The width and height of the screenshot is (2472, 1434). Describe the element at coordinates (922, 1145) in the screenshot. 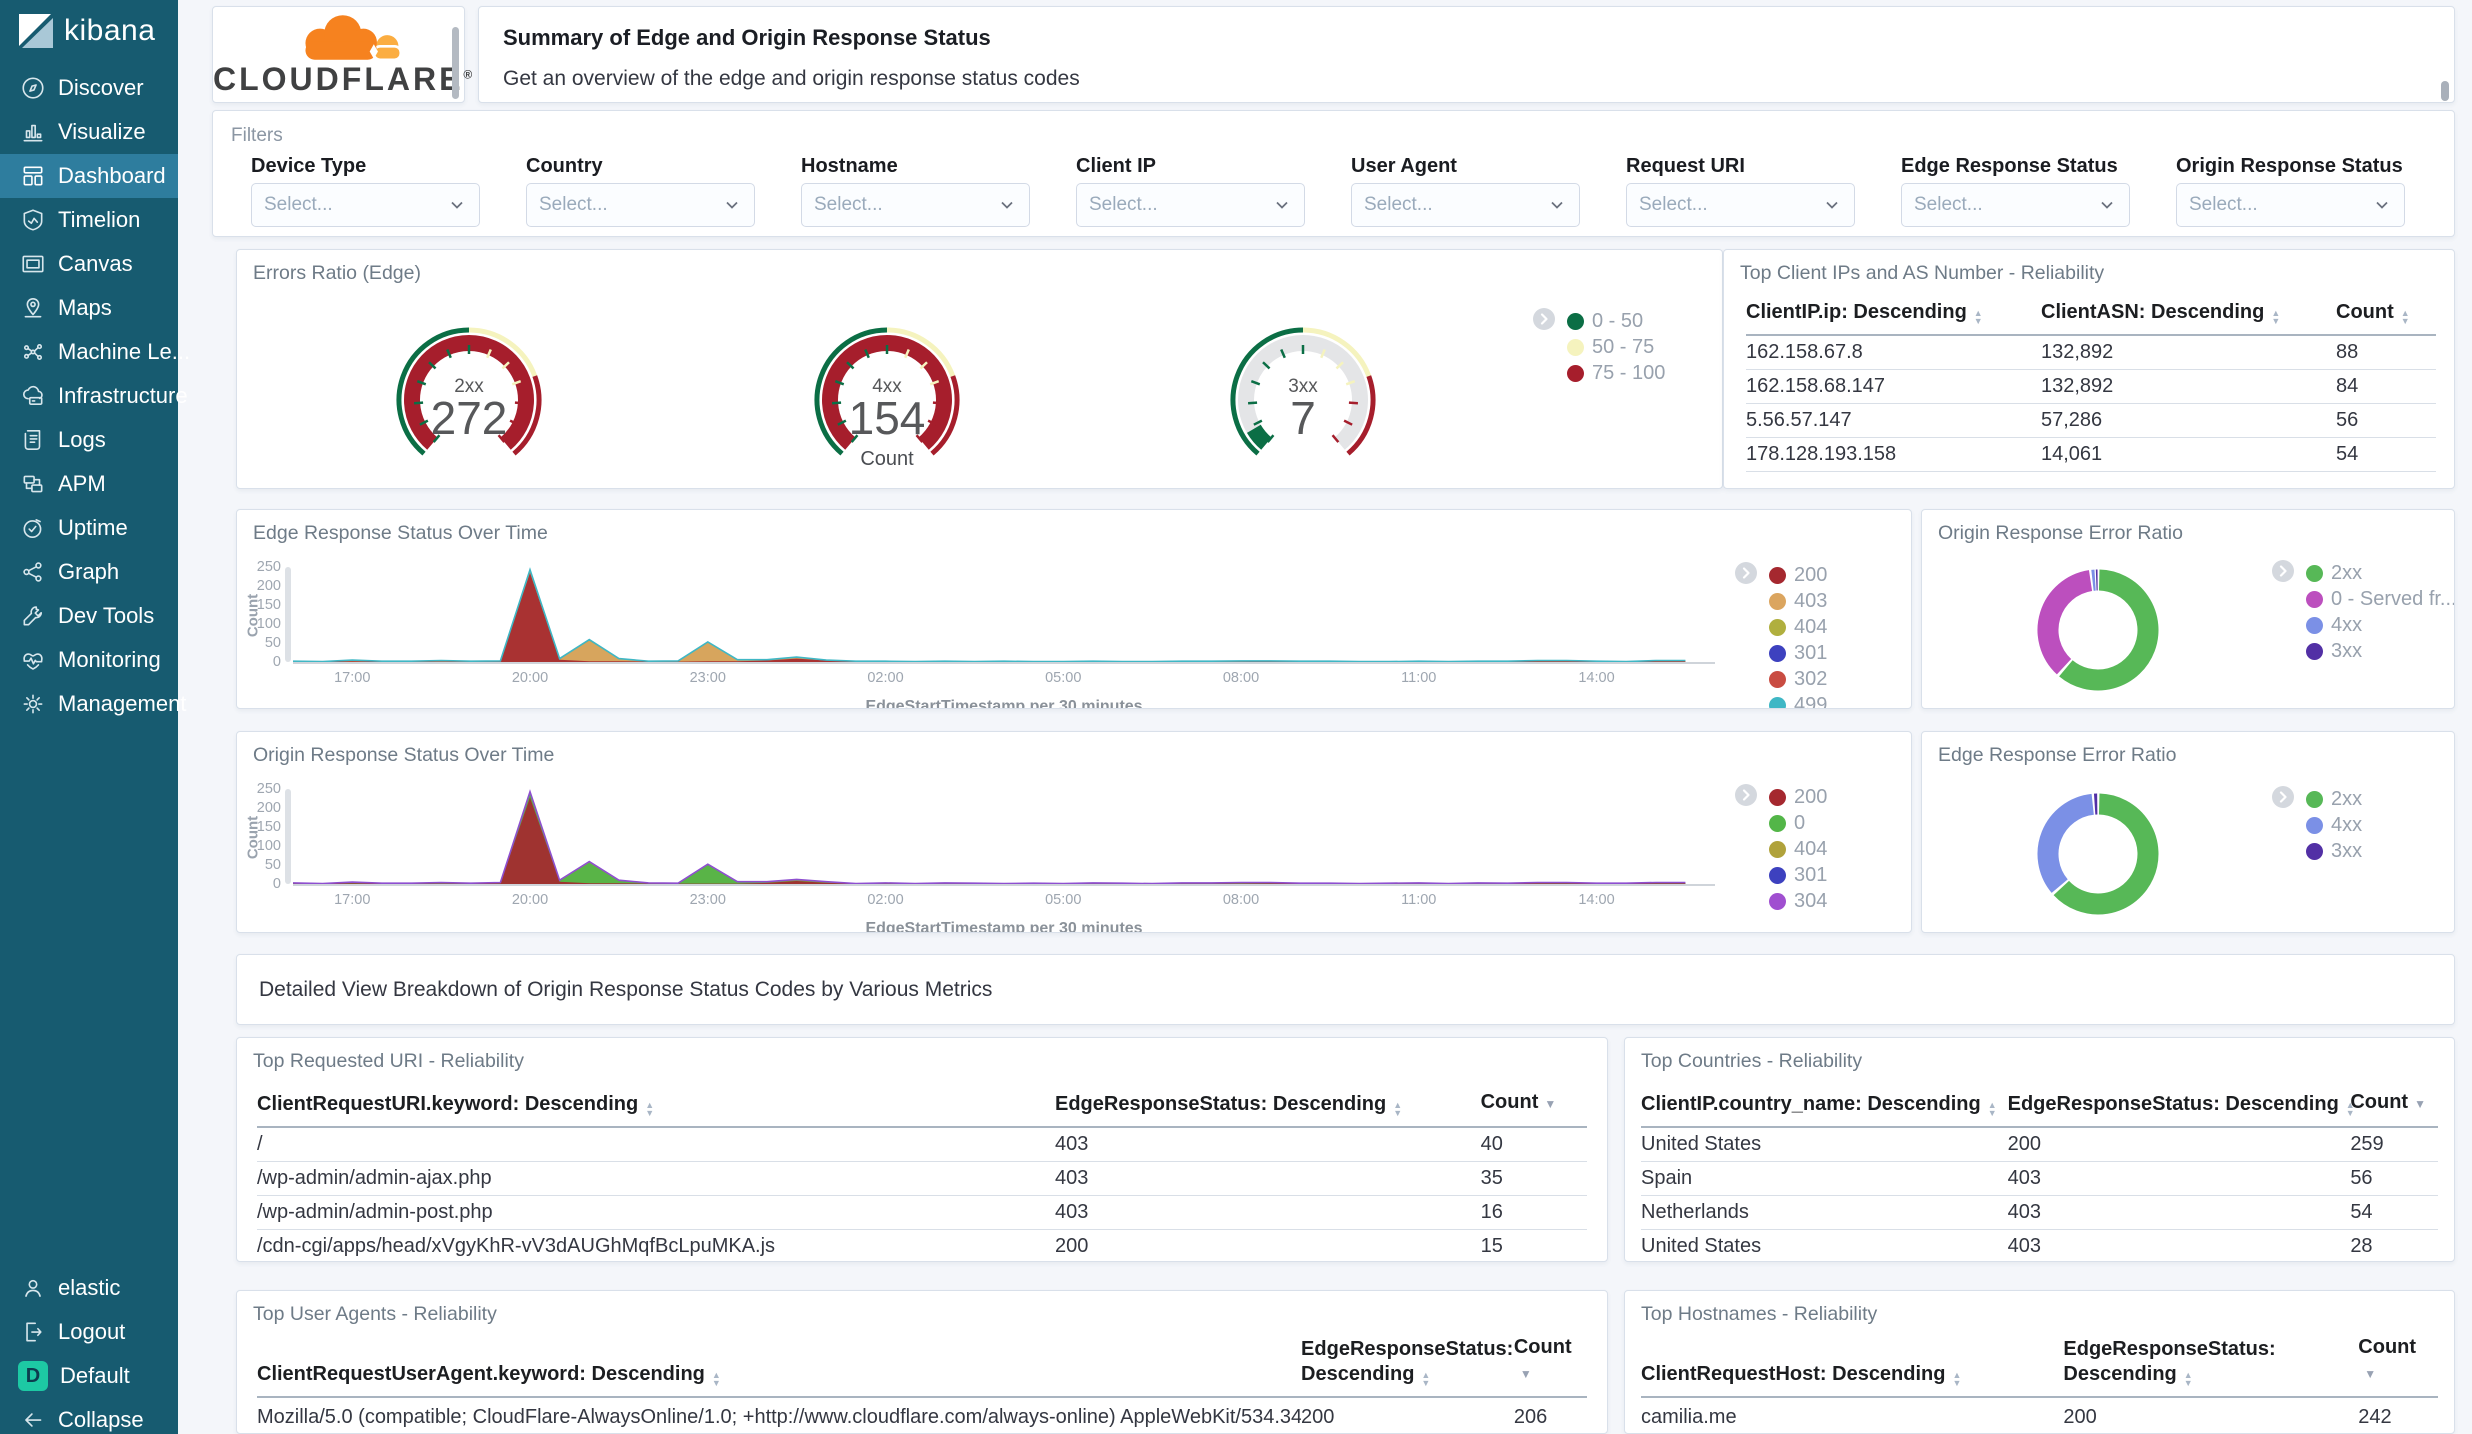

I see `table-row: / 403 40` at that location.